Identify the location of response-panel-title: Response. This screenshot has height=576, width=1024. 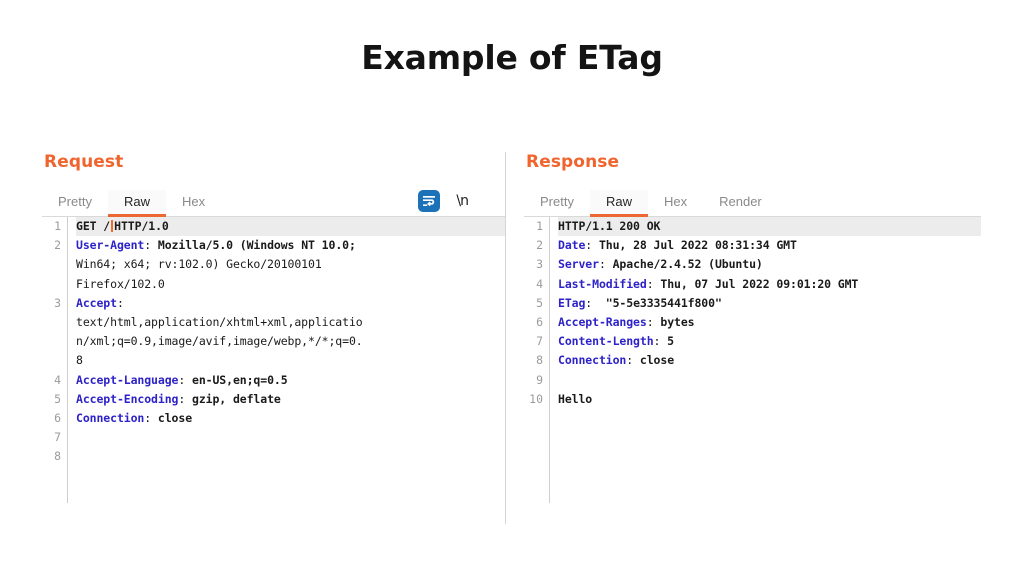
(573, 162).